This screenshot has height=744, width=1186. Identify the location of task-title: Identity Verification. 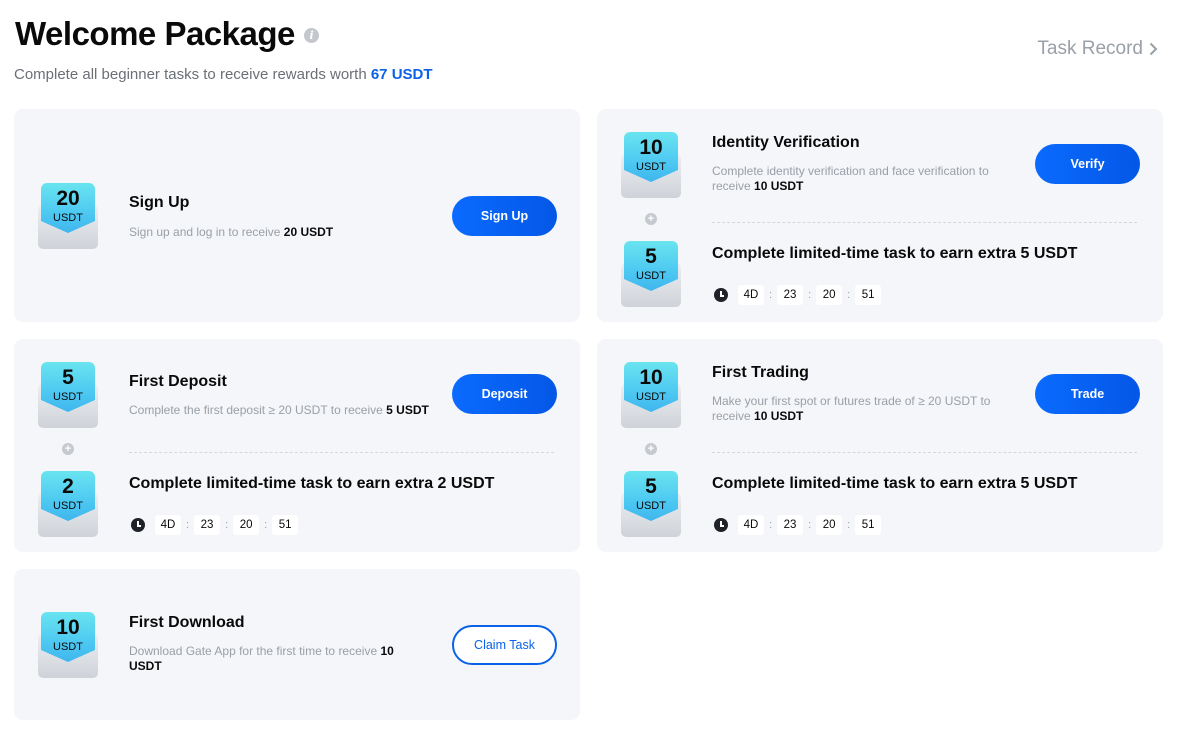
(786, 142).